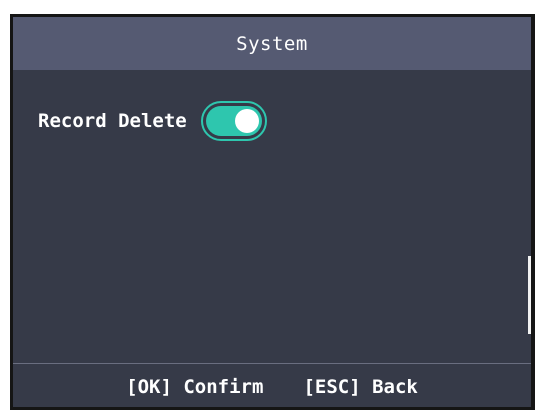 The image size is (547, 417). I want to click on page-title: System, so click(272, 43).